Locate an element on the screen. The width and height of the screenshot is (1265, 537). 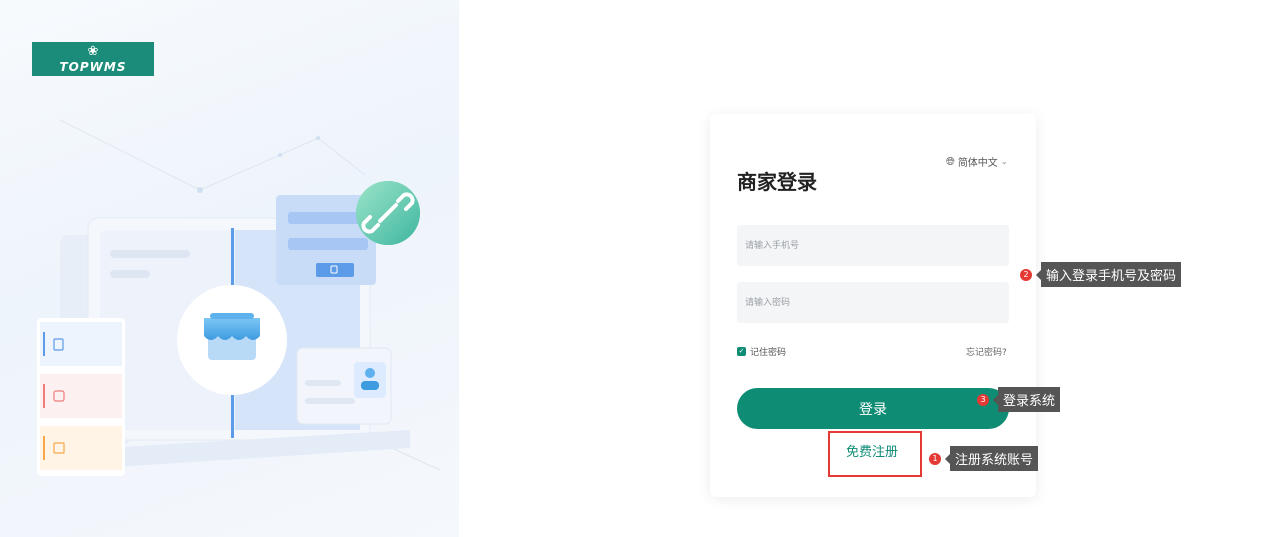
annotation-login: 3 登录系统 is located at coordinates (1019, 399).